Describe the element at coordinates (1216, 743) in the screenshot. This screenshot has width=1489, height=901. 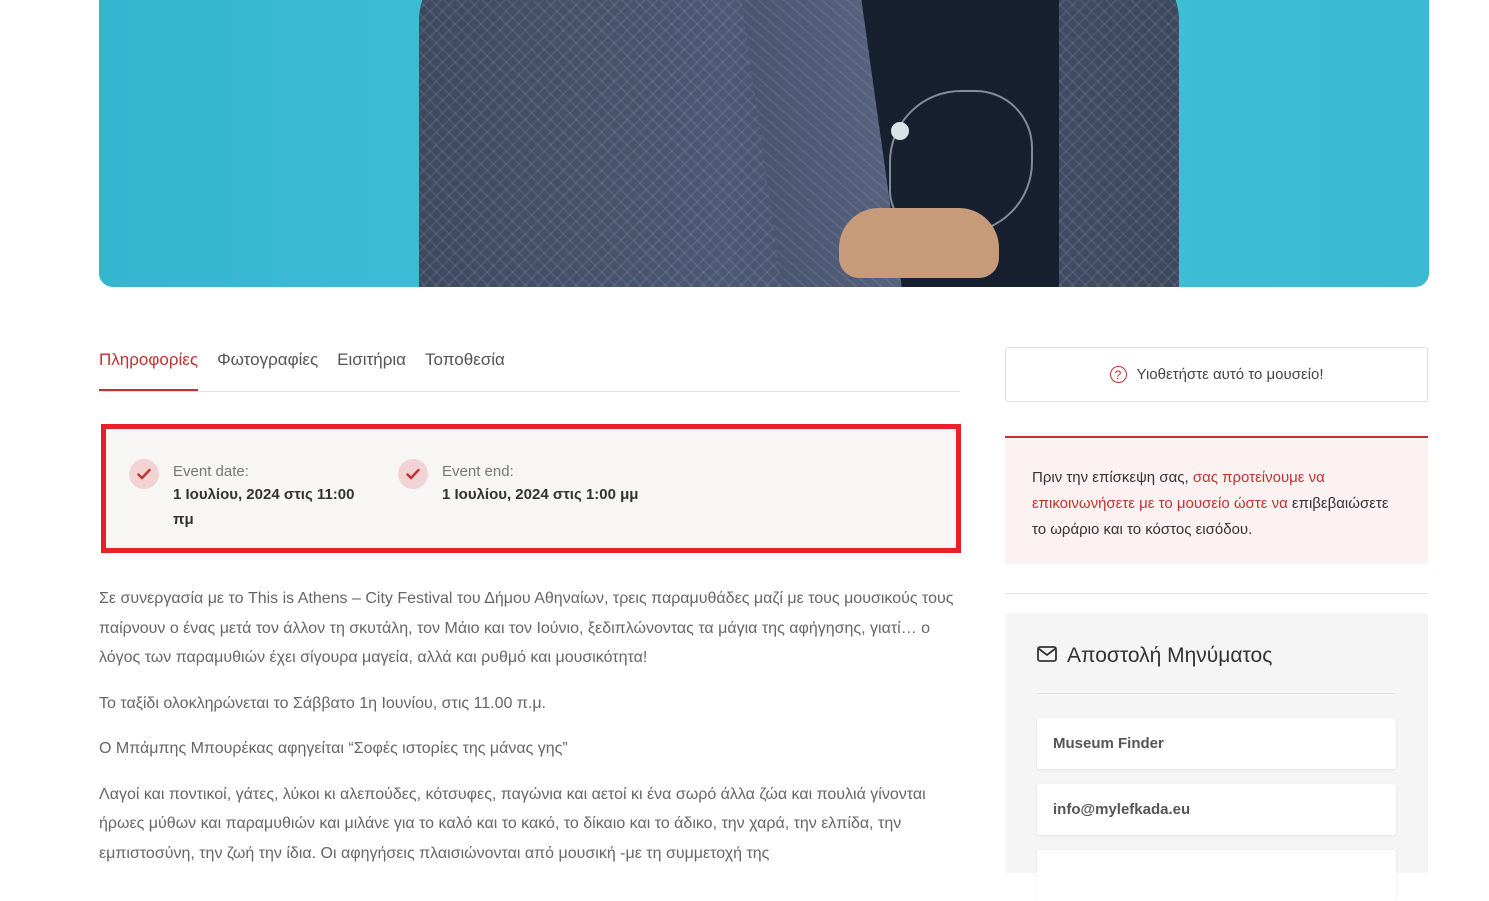
I see `name-field: Museum Finder` at that location.